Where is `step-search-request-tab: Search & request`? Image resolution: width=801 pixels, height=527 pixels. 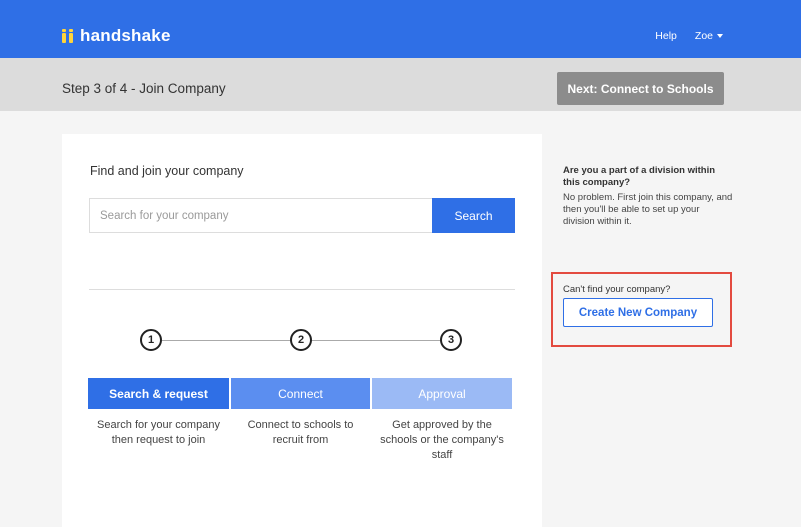 step-search-request-tab: Search & request is located at coordinates (158, 393).